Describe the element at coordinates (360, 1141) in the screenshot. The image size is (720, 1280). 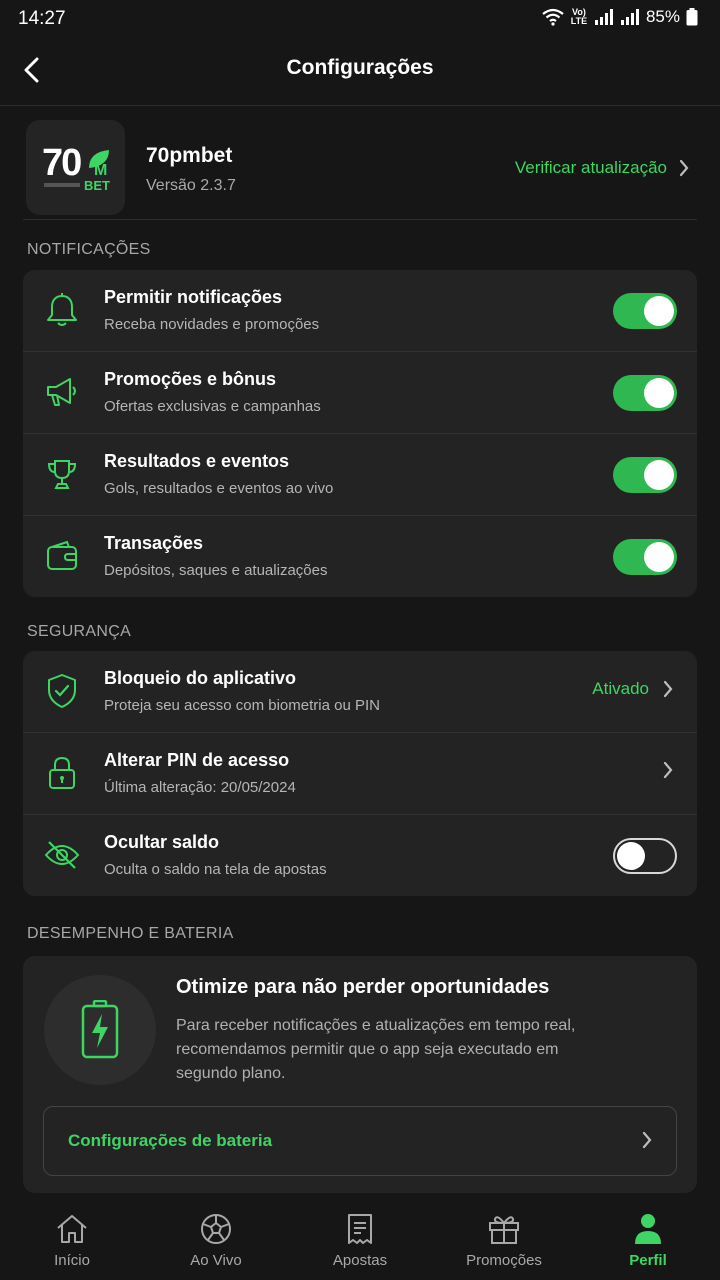
I see `battery-settings-button: Configurações de bateria` at that location.